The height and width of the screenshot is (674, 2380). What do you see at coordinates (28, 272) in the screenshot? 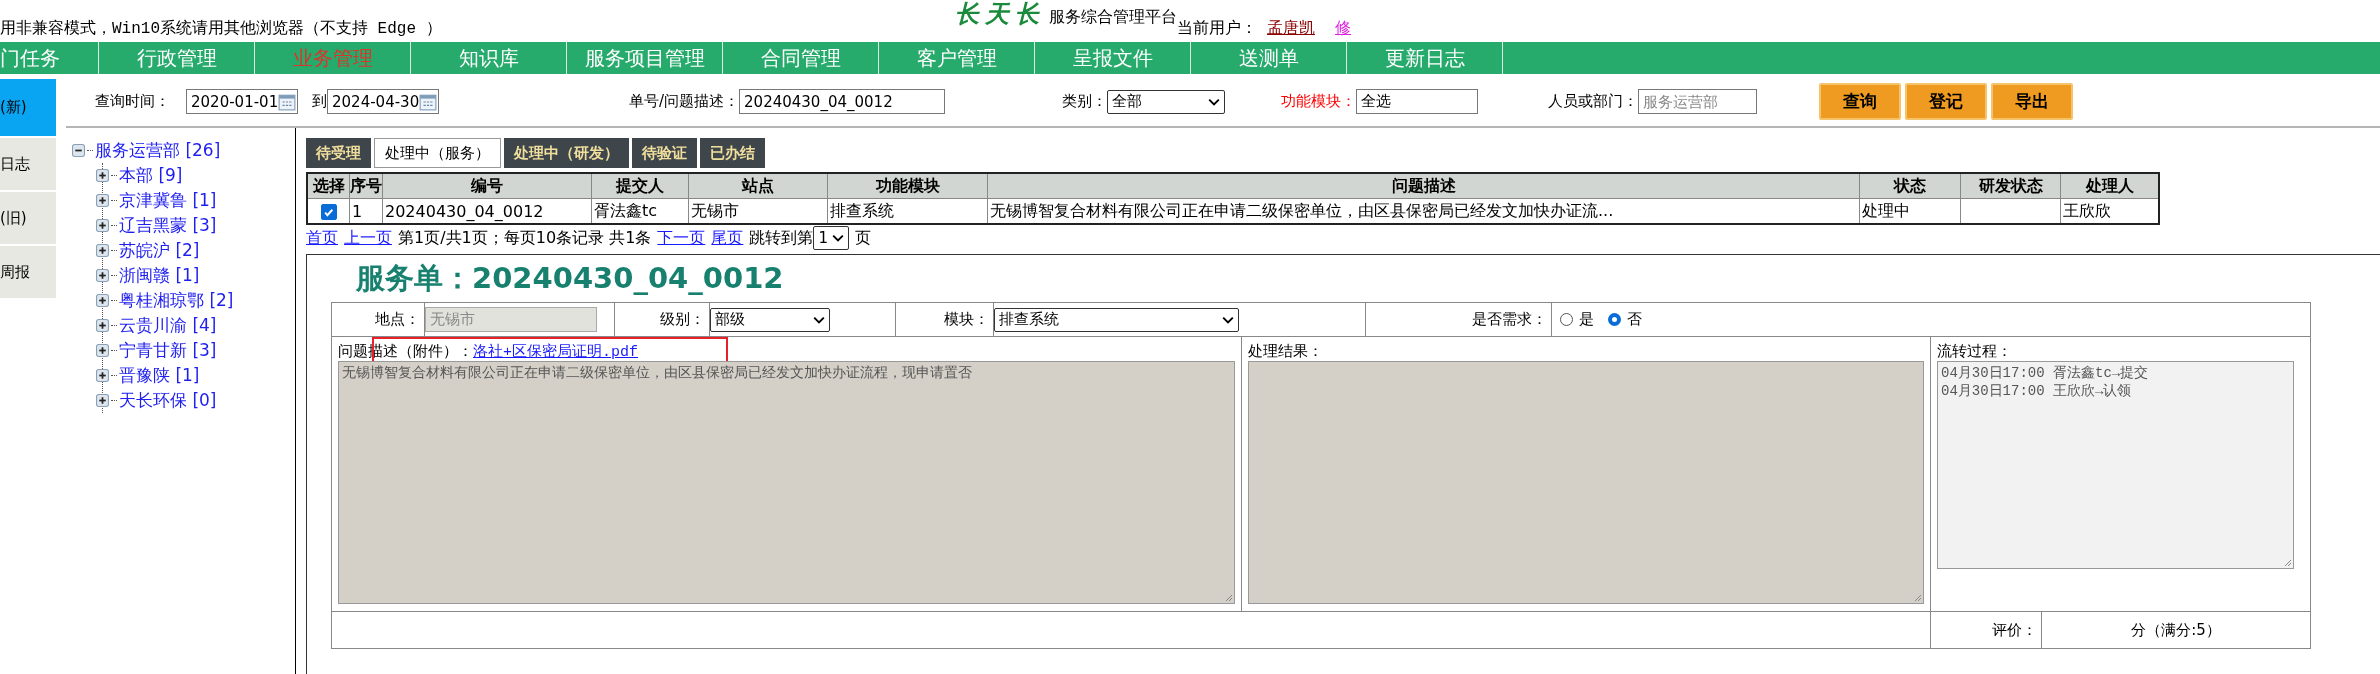
I see `sidebar-item: 周报` at bounding box center [28, 272].